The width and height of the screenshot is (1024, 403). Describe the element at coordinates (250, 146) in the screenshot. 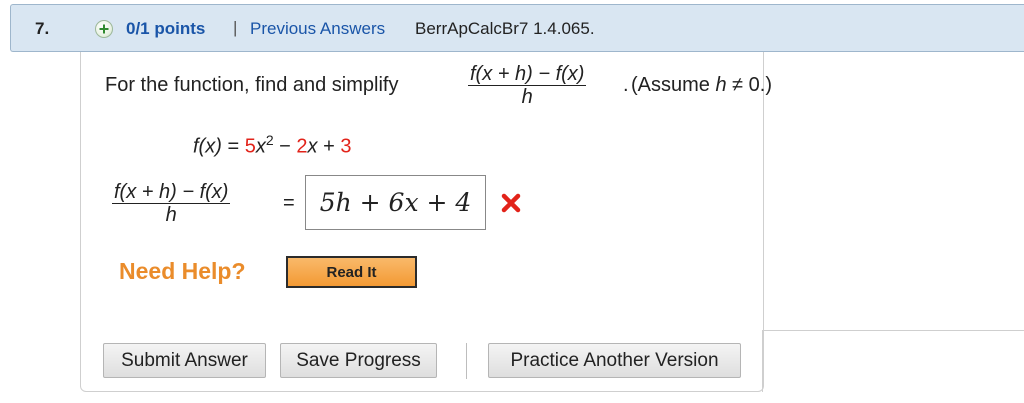

I see `function-coef1: 5` at that location.